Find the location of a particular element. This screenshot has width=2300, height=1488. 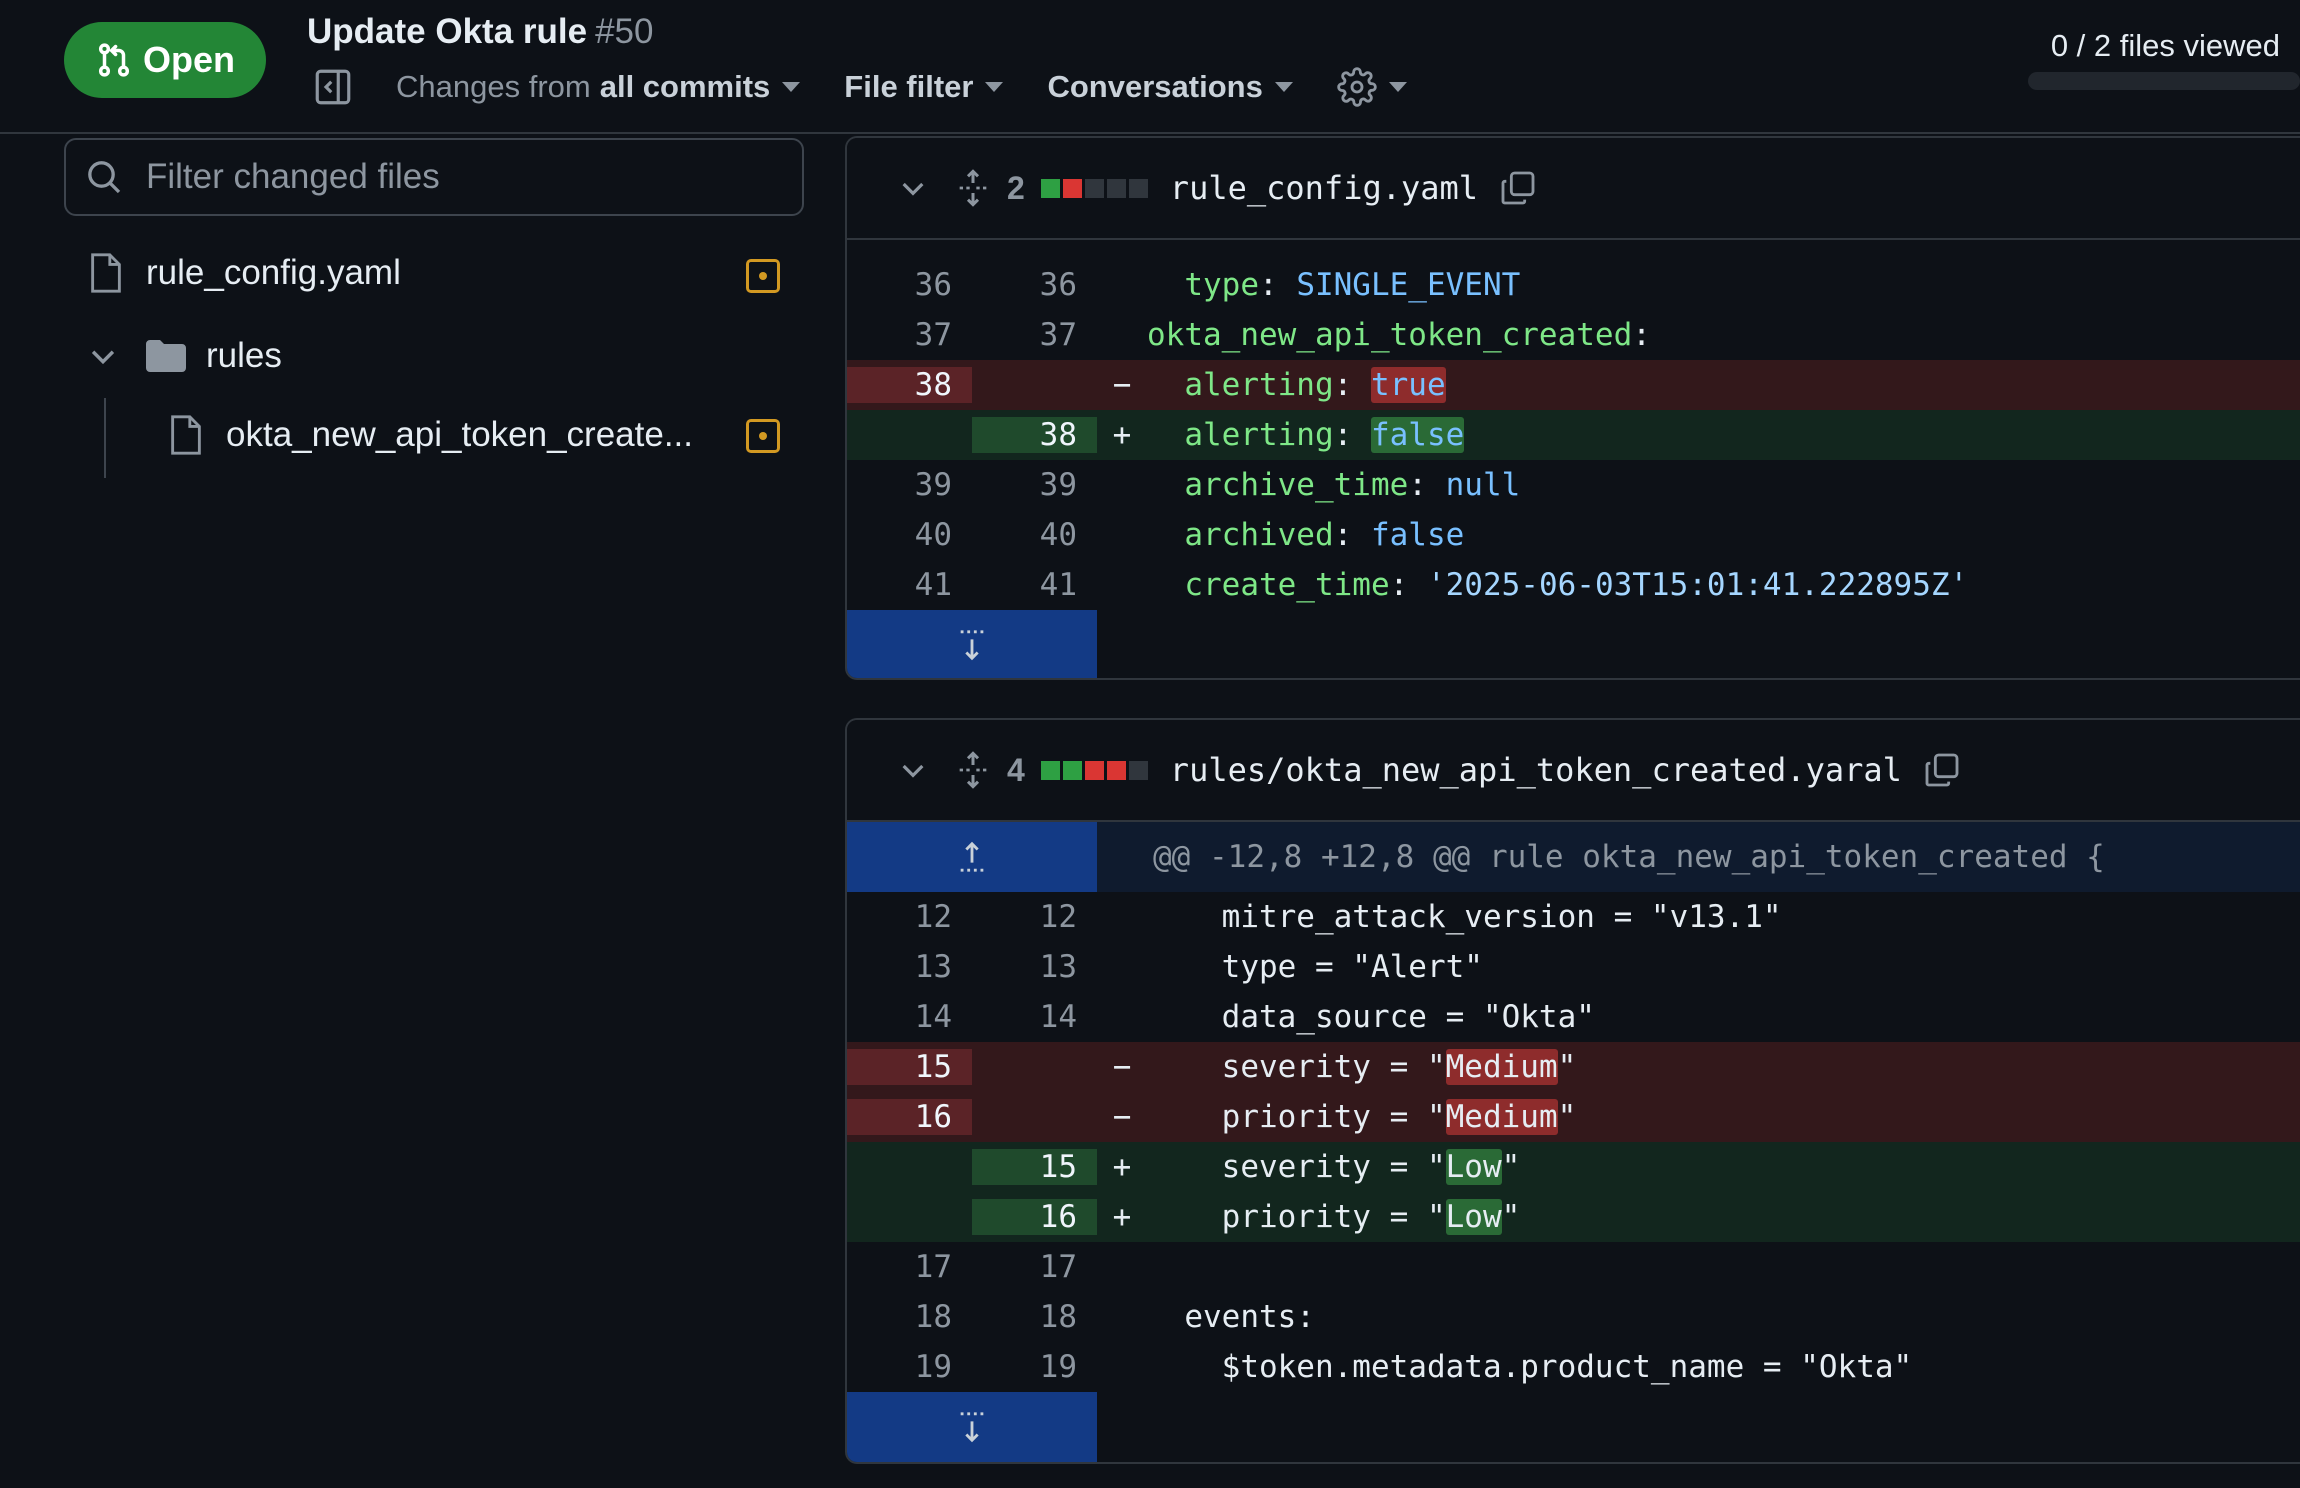

diff-line: 12 12 mitre_attack_version = "v13.1" is located at coordinates (1573, 917).